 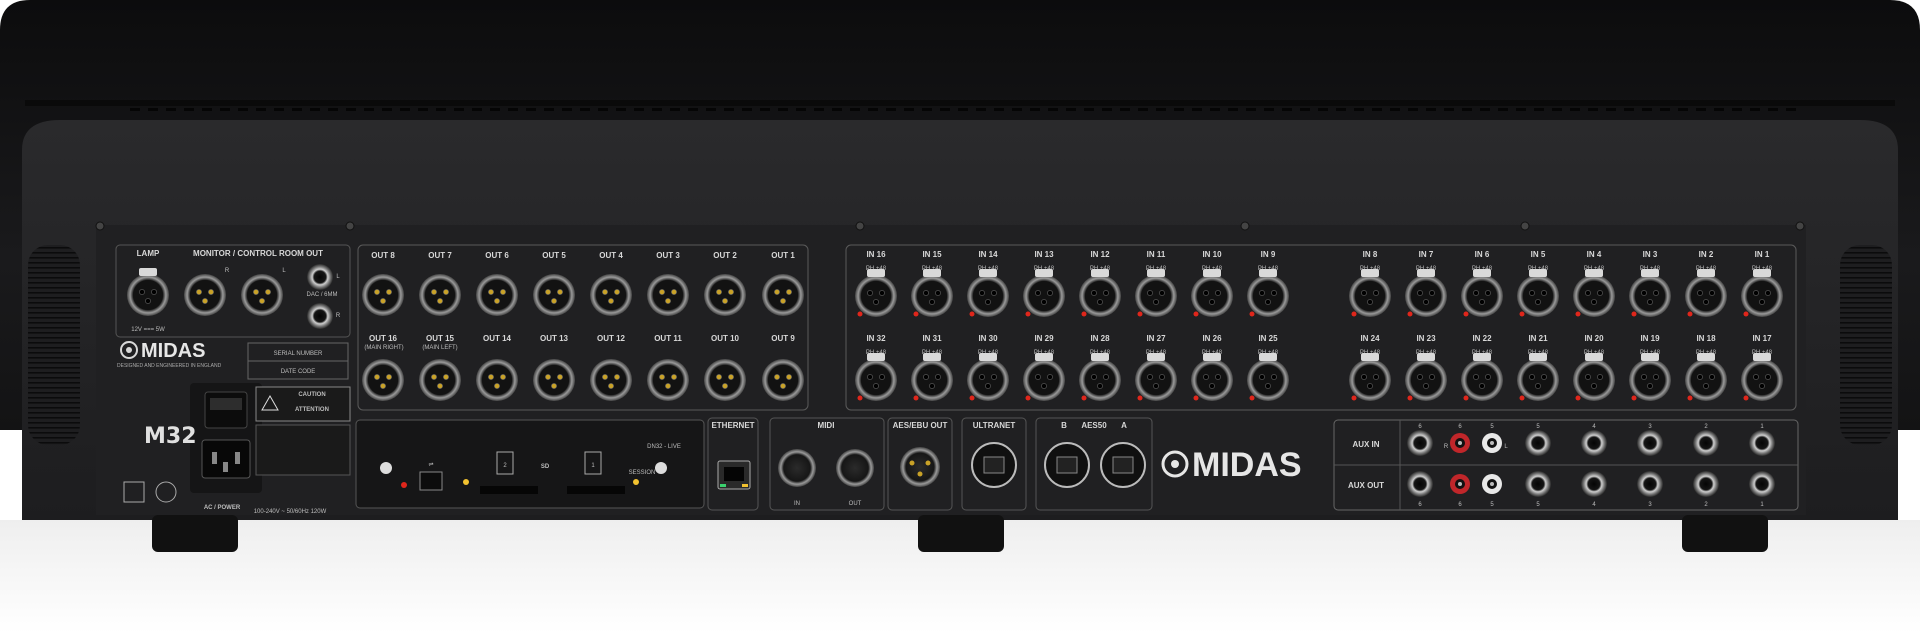 I want to click on monitor-out-r, so click(x=205, y=295).